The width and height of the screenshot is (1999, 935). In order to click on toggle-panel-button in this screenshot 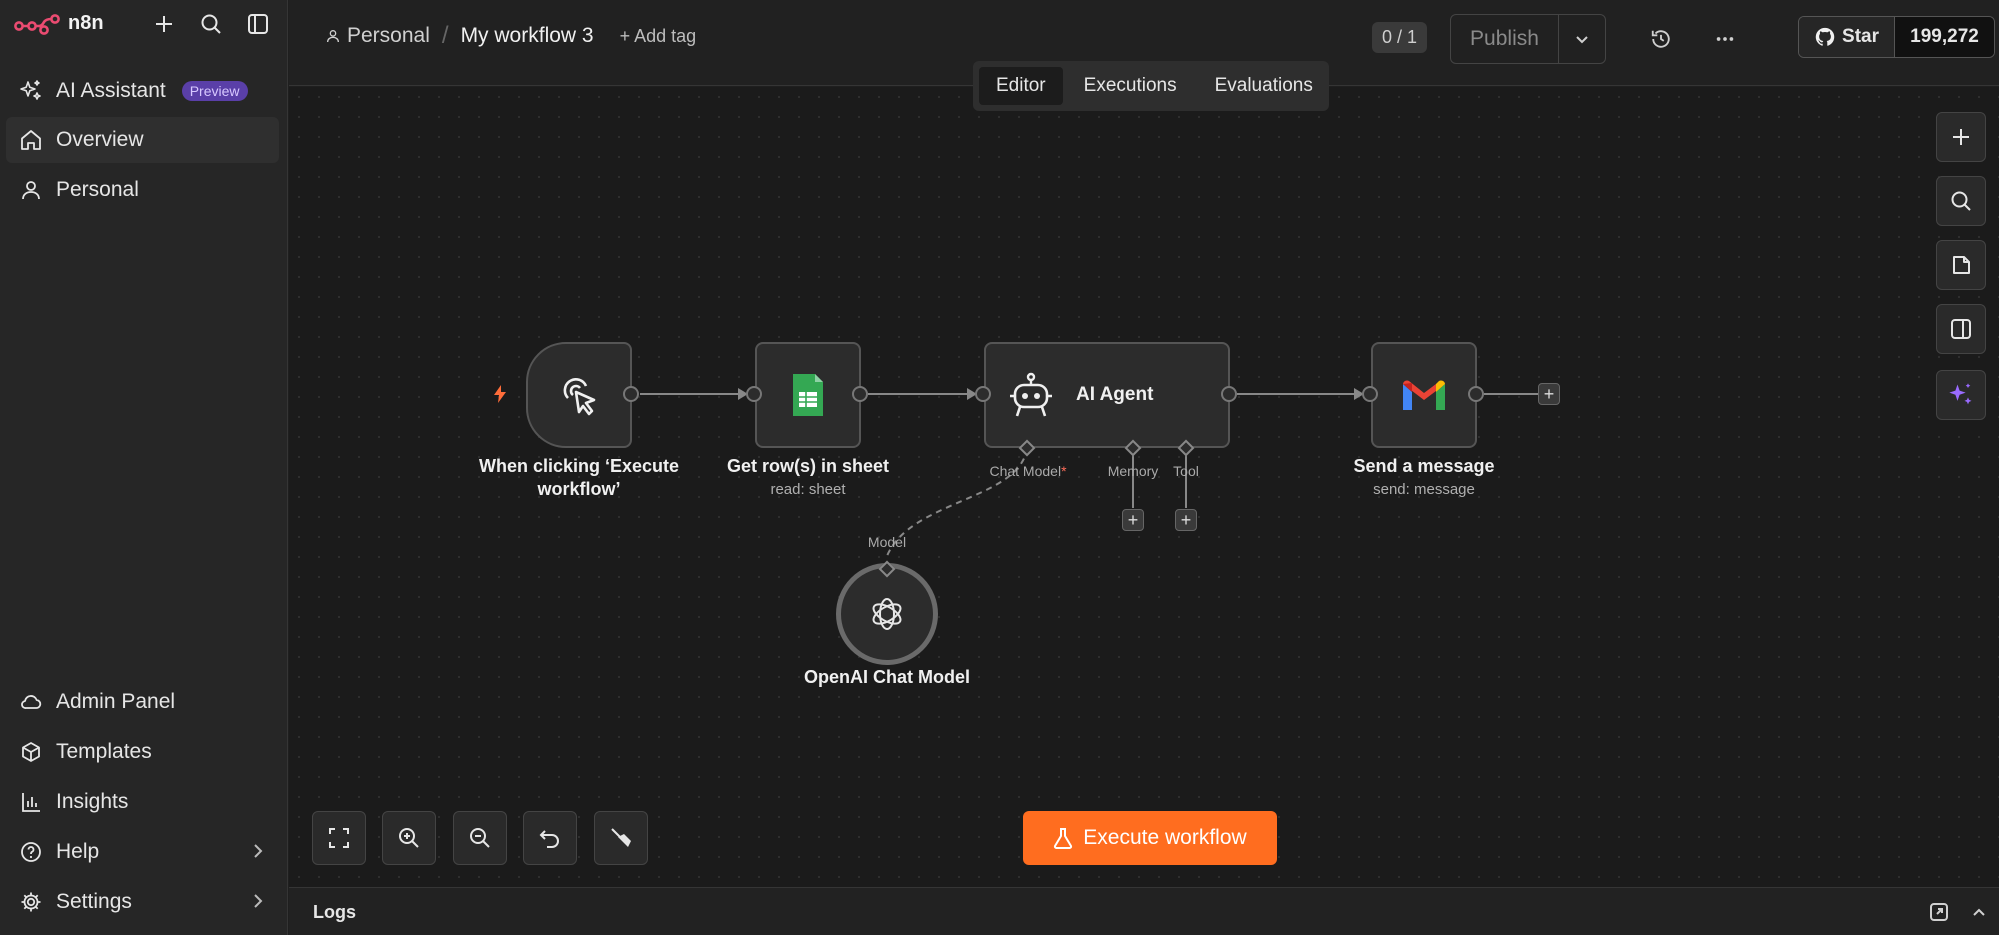, I will do `click(1961, 329)`.